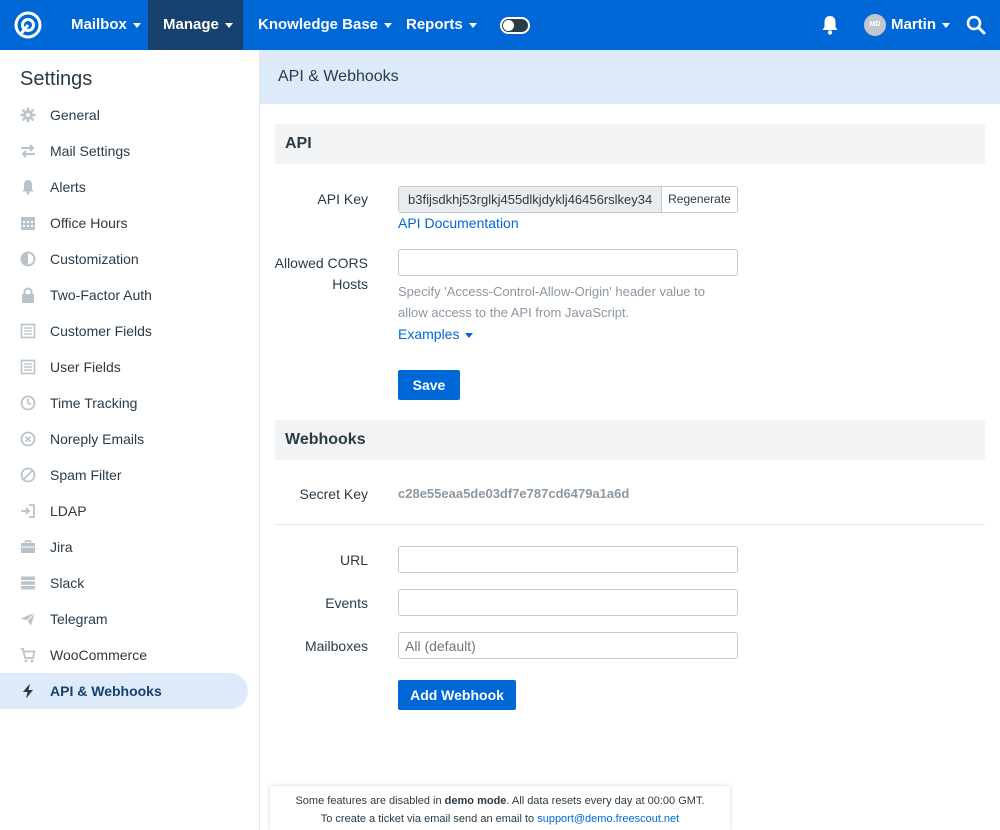 The height and width of the screenshot is (830, 1000). Describe the element at coordinates (124, 511) in the screenshot. I see `sidebar-item-ldap: LDAP` at that location.